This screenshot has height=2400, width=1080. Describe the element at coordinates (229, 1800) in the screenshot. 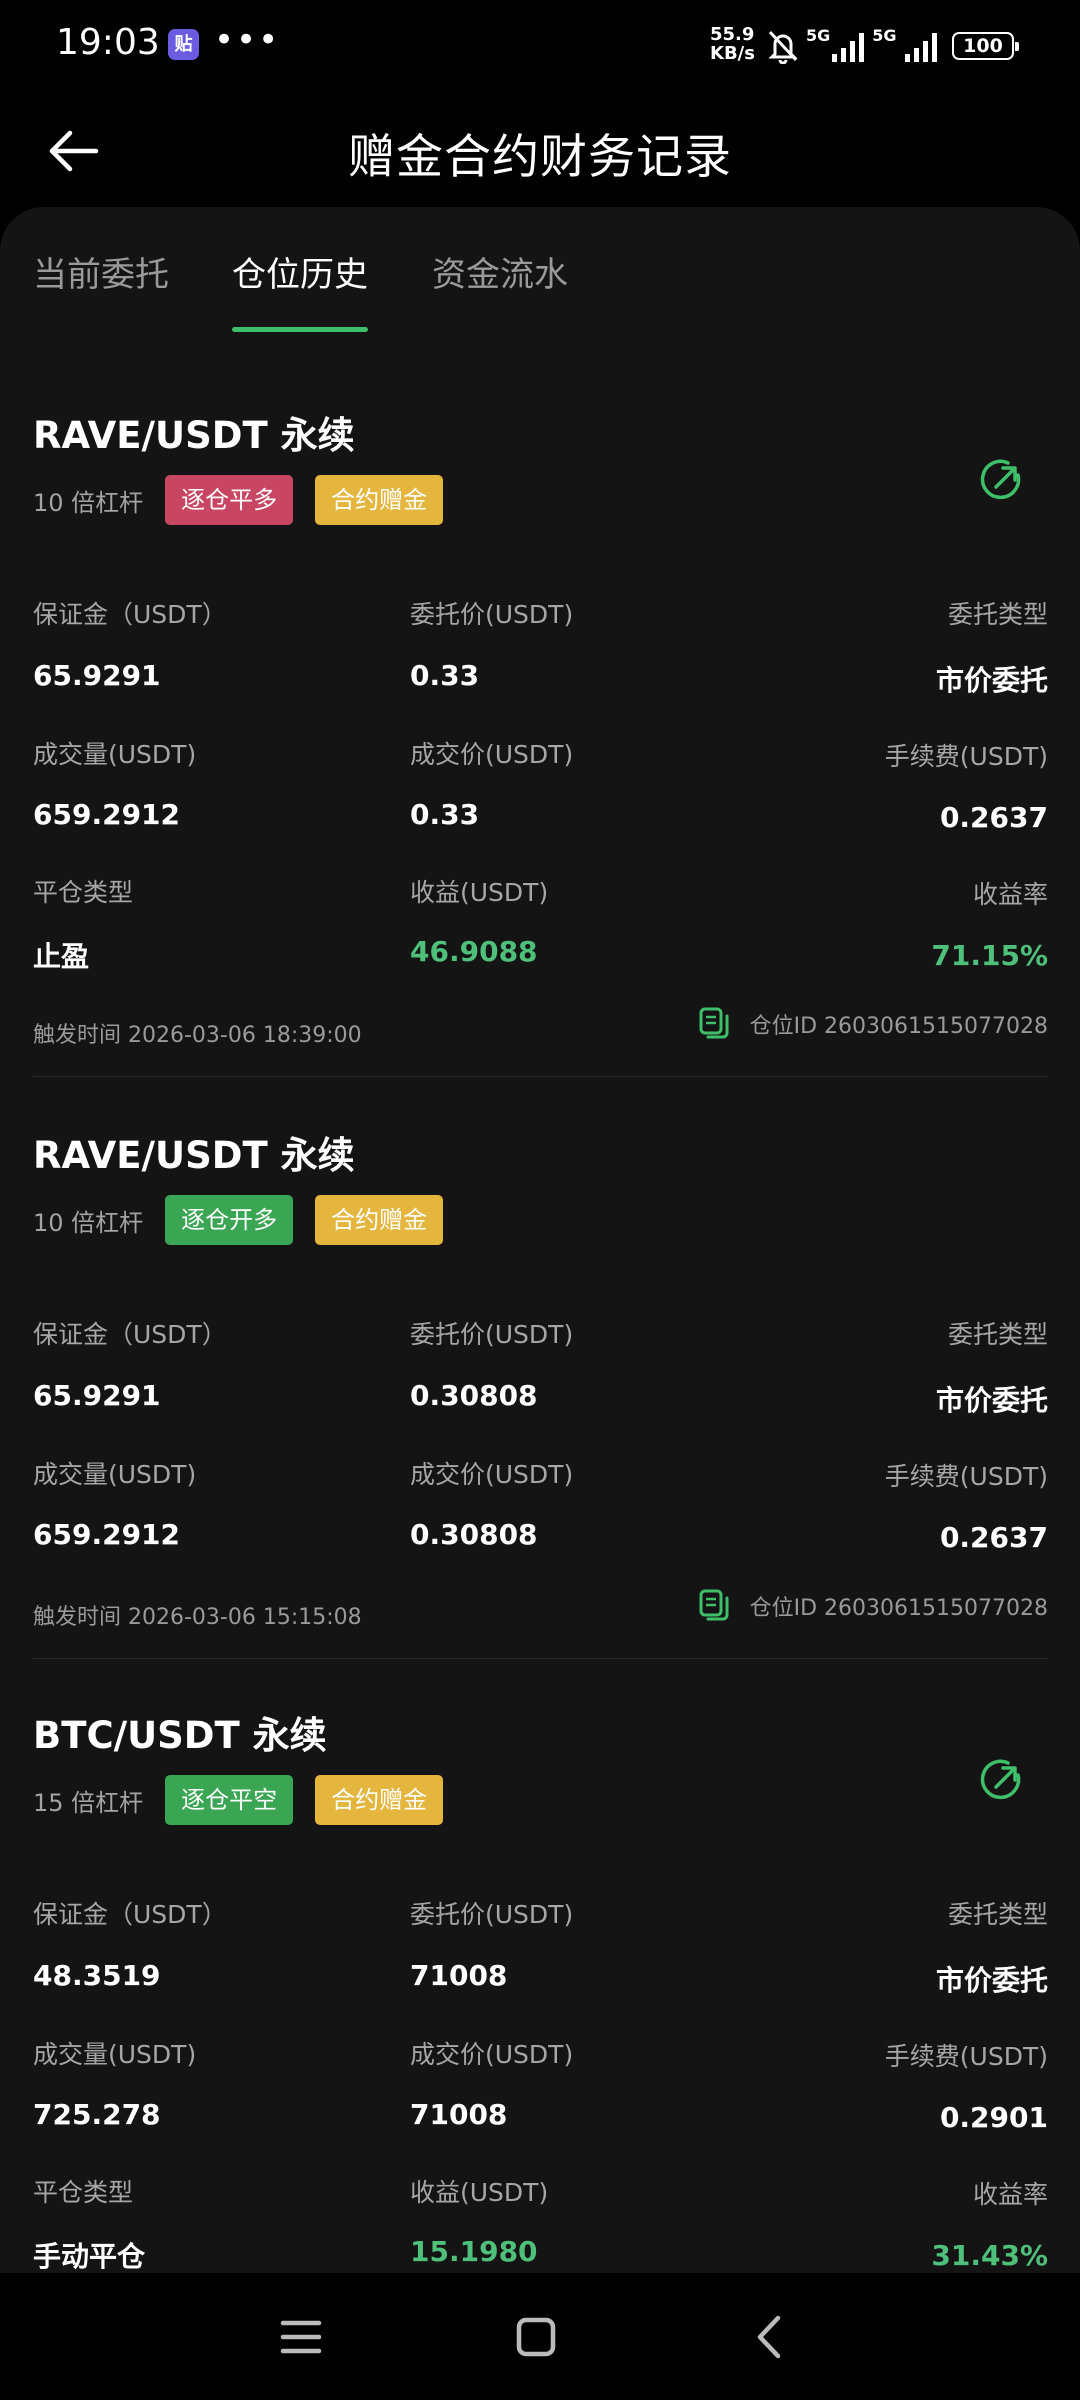

I see `direction-tag: 逐仓平空` at that location.